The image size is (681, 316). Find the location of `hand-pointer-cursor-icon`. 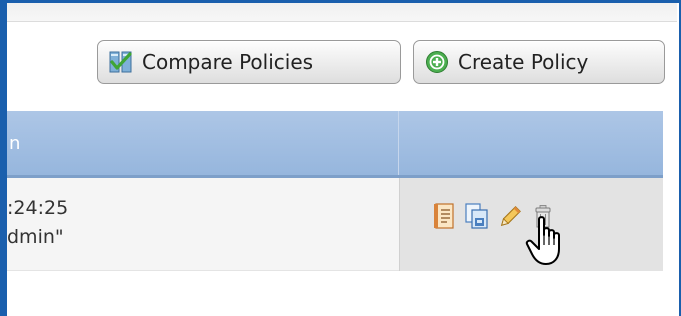

hand-pointer-cursor-icon is located at coordinates (549, 241).